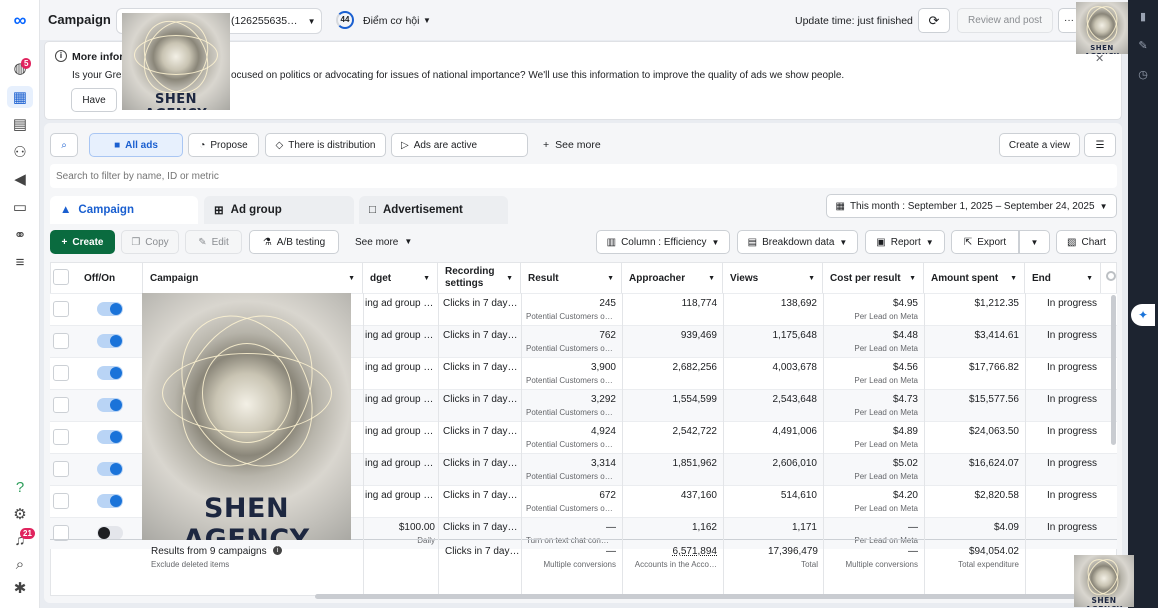 This screenshot has height=608, width=1158. I want to click on header-on-off: Off/On, so click(110, 278).